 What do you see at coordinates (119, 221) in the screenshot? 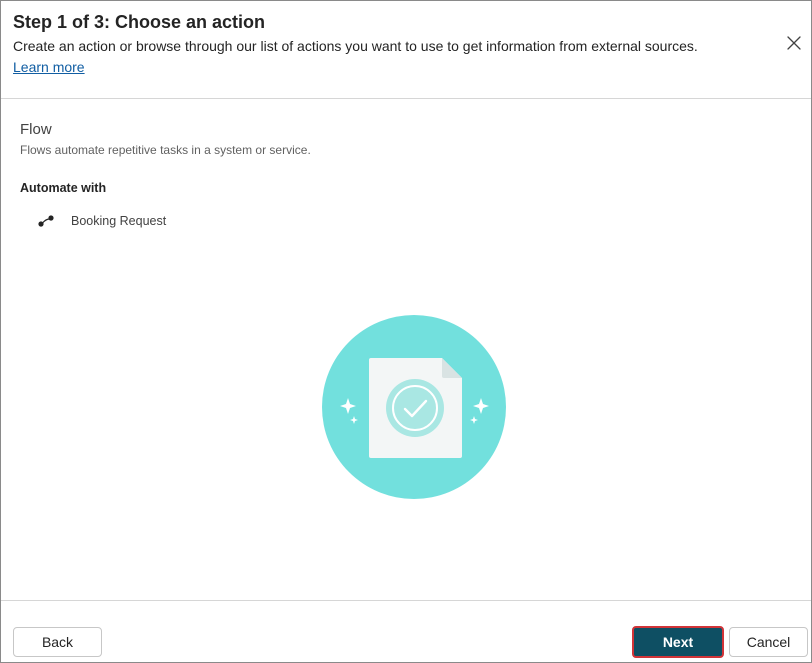
I see `flow-item-label: Booking Request` at bounding box center [119, 221].